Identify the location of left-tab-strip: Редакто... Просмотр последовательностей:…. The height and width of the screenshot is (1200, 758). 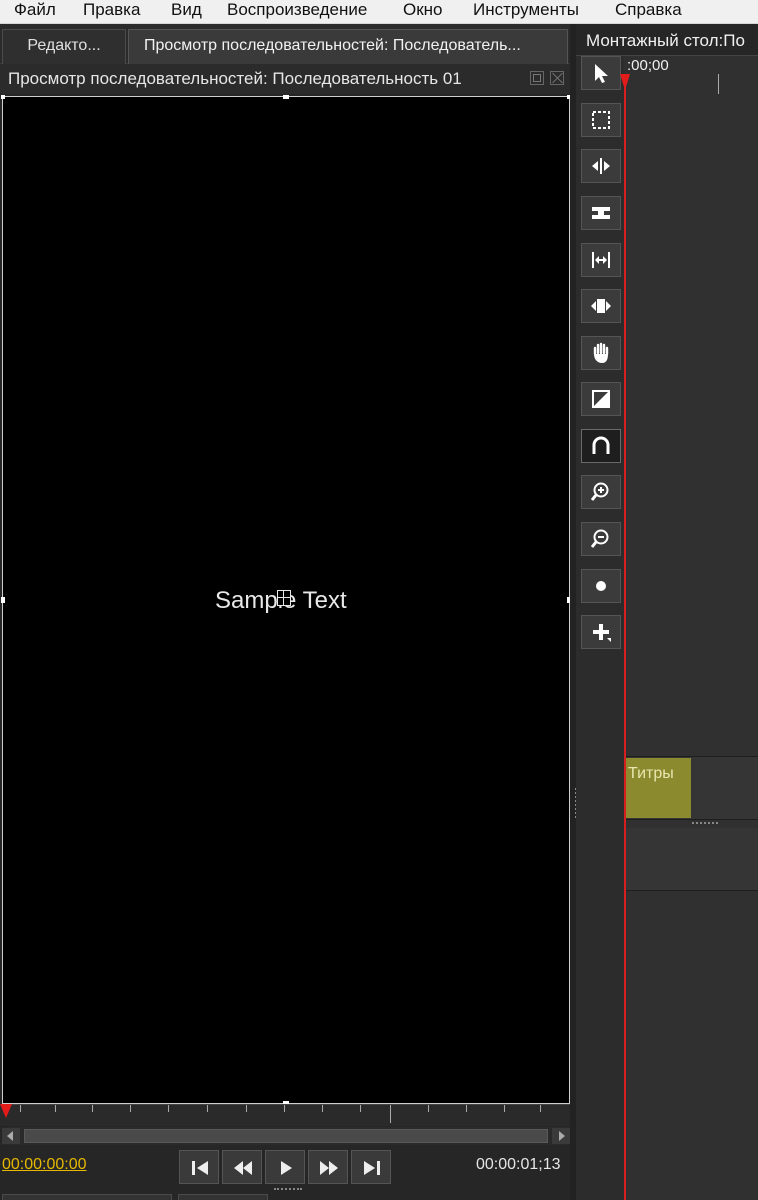
(285, 44).